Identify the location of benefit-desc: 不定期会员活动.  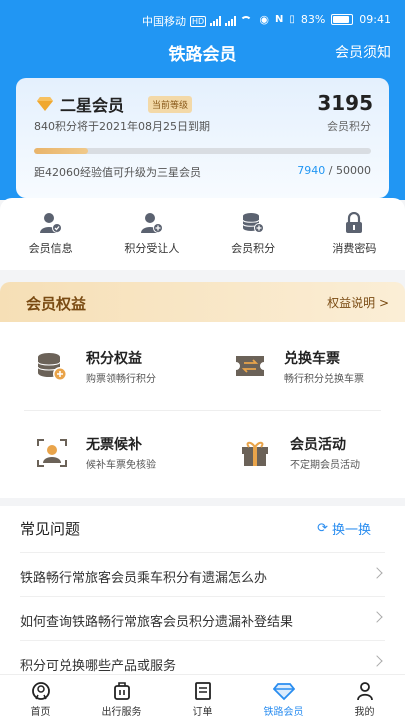
(325, 465).